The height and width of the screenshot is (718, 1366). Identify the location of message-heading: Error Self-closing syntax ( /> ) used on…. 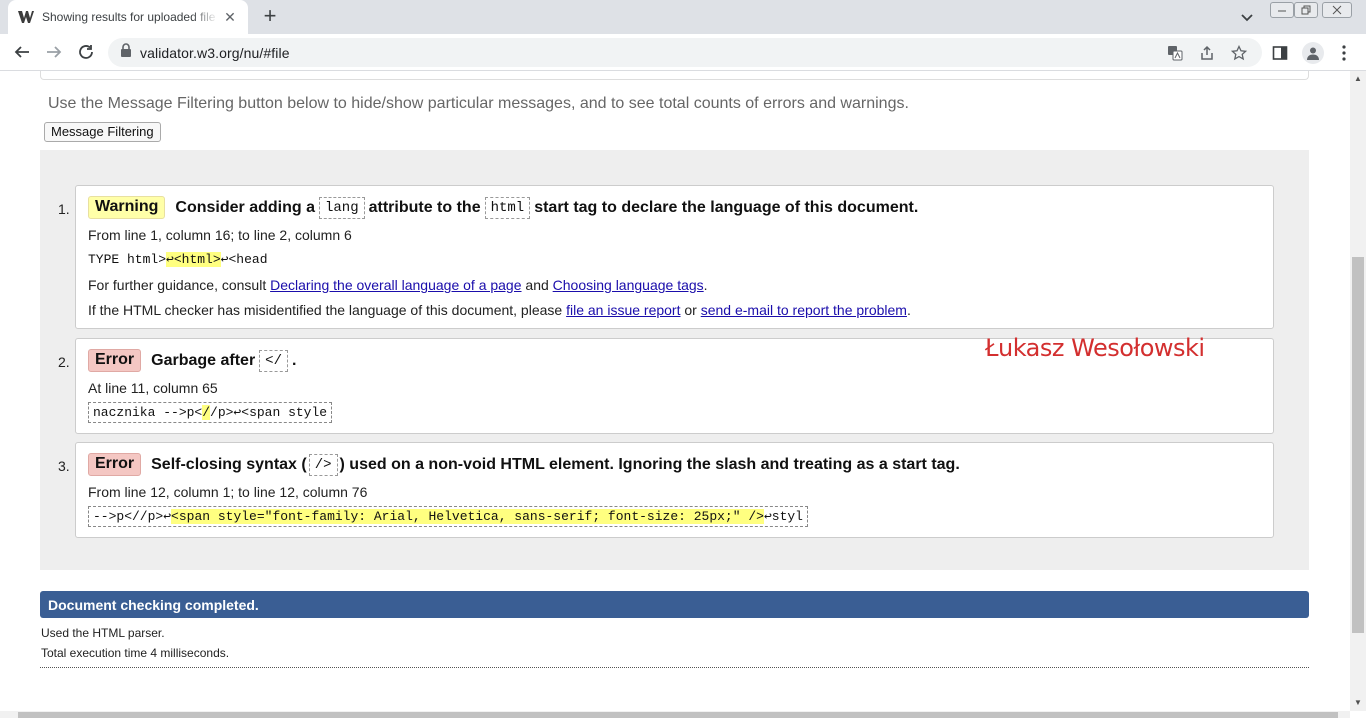
(524, 464).